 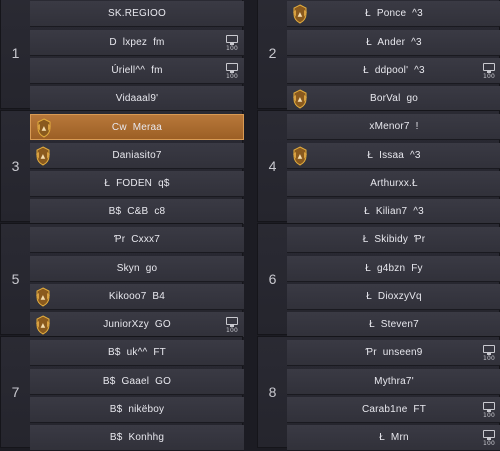 I want to click on player-slot: Carab1ne FT 100, so click(x=393, y=410).